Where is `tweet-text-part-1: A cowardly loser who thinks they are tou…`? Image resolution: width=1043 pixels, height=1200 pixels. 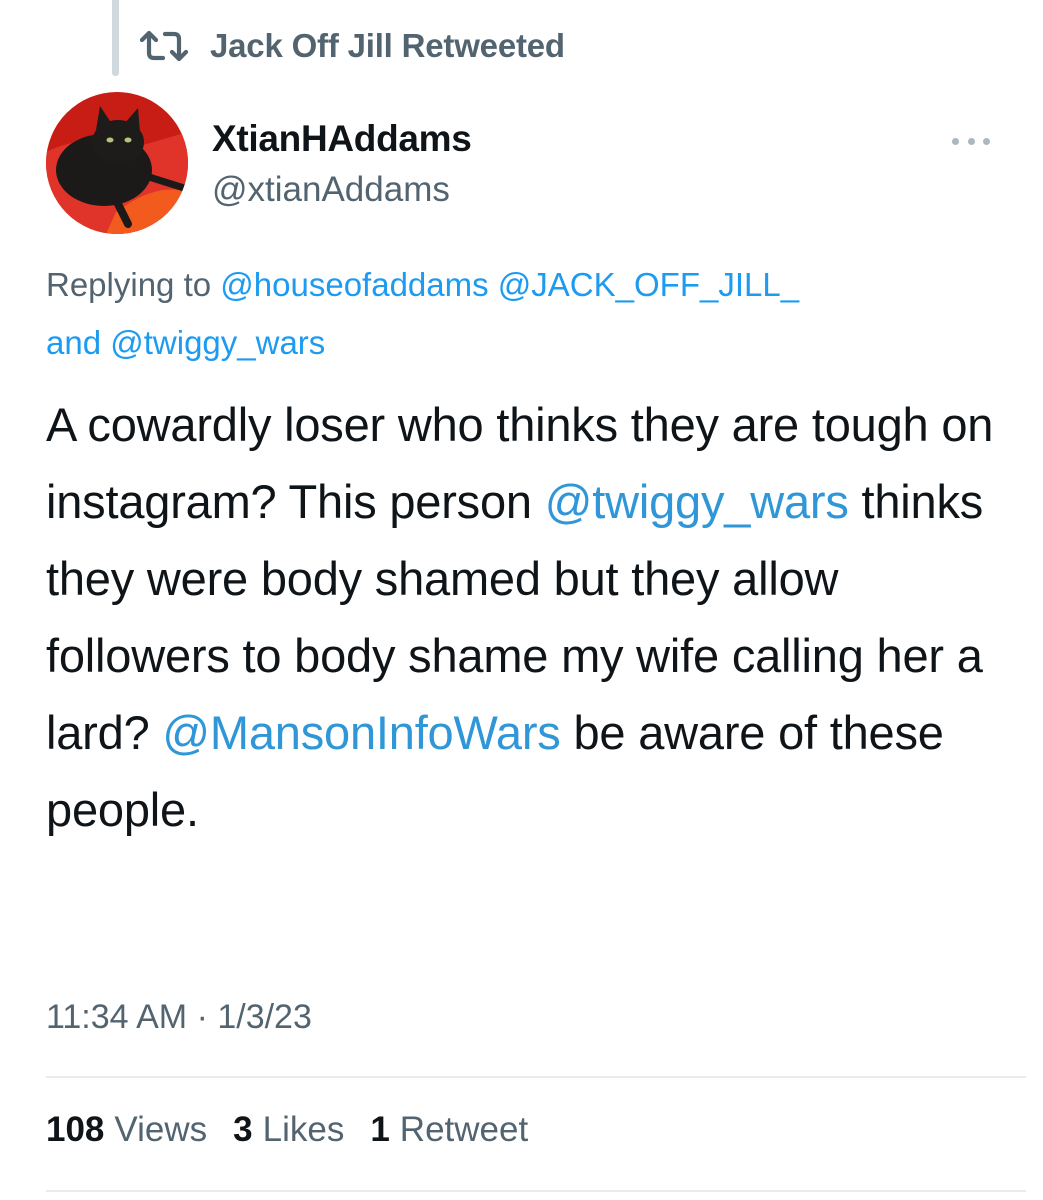 tweet-text-part-1: A cowardly loser who thinks they are tou… is located at coordinates (520, 463).